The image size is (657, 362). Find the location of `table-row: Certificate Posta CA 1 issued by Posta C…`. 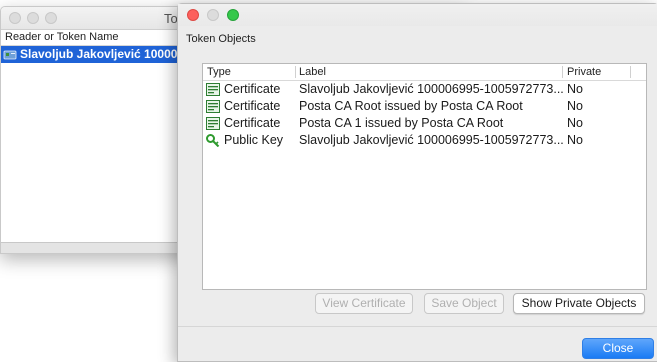

table-row: Certificate Posta CA 1 issued by Posta C… is located at coordinates (424, 123).